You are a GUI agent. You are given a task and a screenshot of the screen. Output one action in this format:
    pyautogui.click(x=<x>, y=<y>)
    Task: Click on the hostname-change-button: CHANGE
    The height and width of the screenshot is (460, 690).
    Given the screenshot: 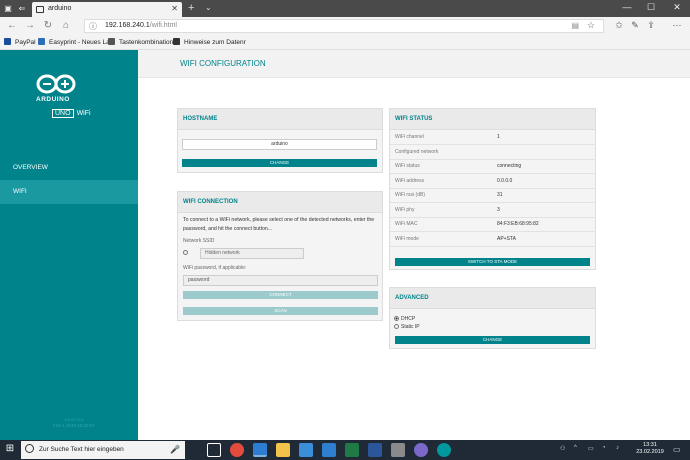 What is the action you would take?
    pyautogui.click(x=279, y=163)
    